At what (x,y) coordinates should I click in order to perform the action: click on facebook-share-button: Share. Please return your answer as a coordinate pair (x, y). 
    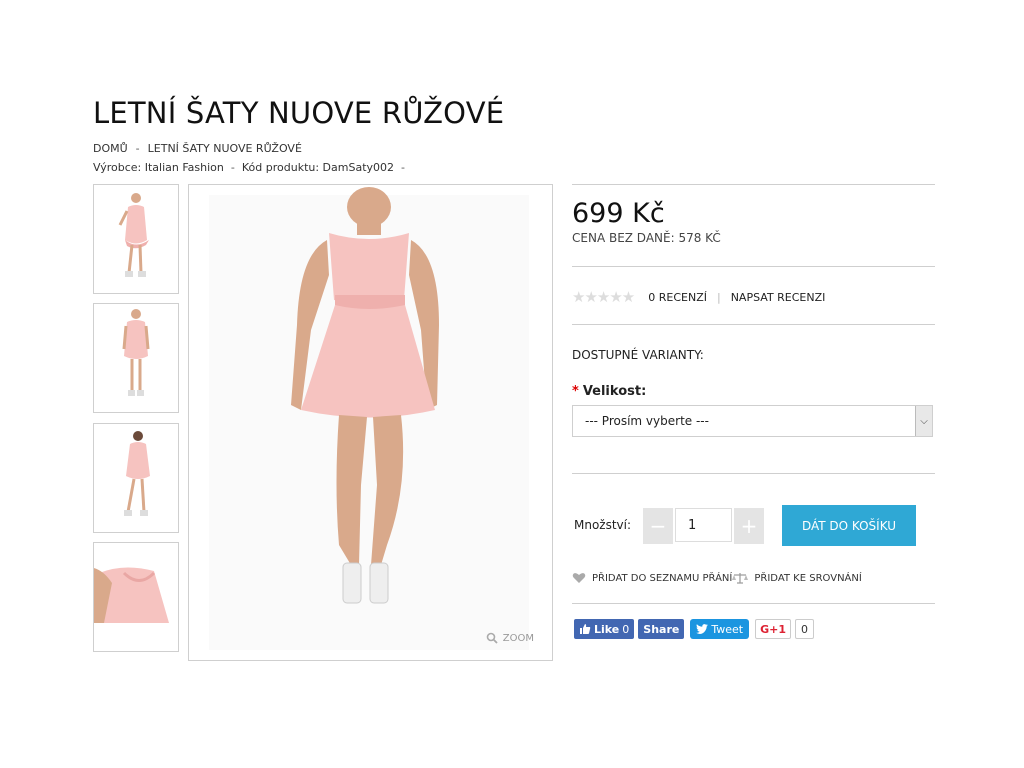
    Looking at the image, I should click on (661, 629).